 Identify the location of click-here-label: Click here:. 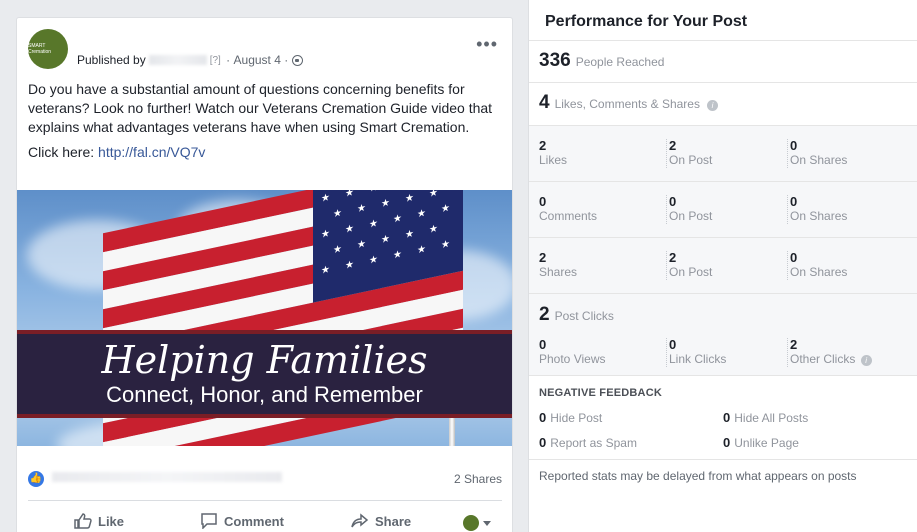
(61, 152).